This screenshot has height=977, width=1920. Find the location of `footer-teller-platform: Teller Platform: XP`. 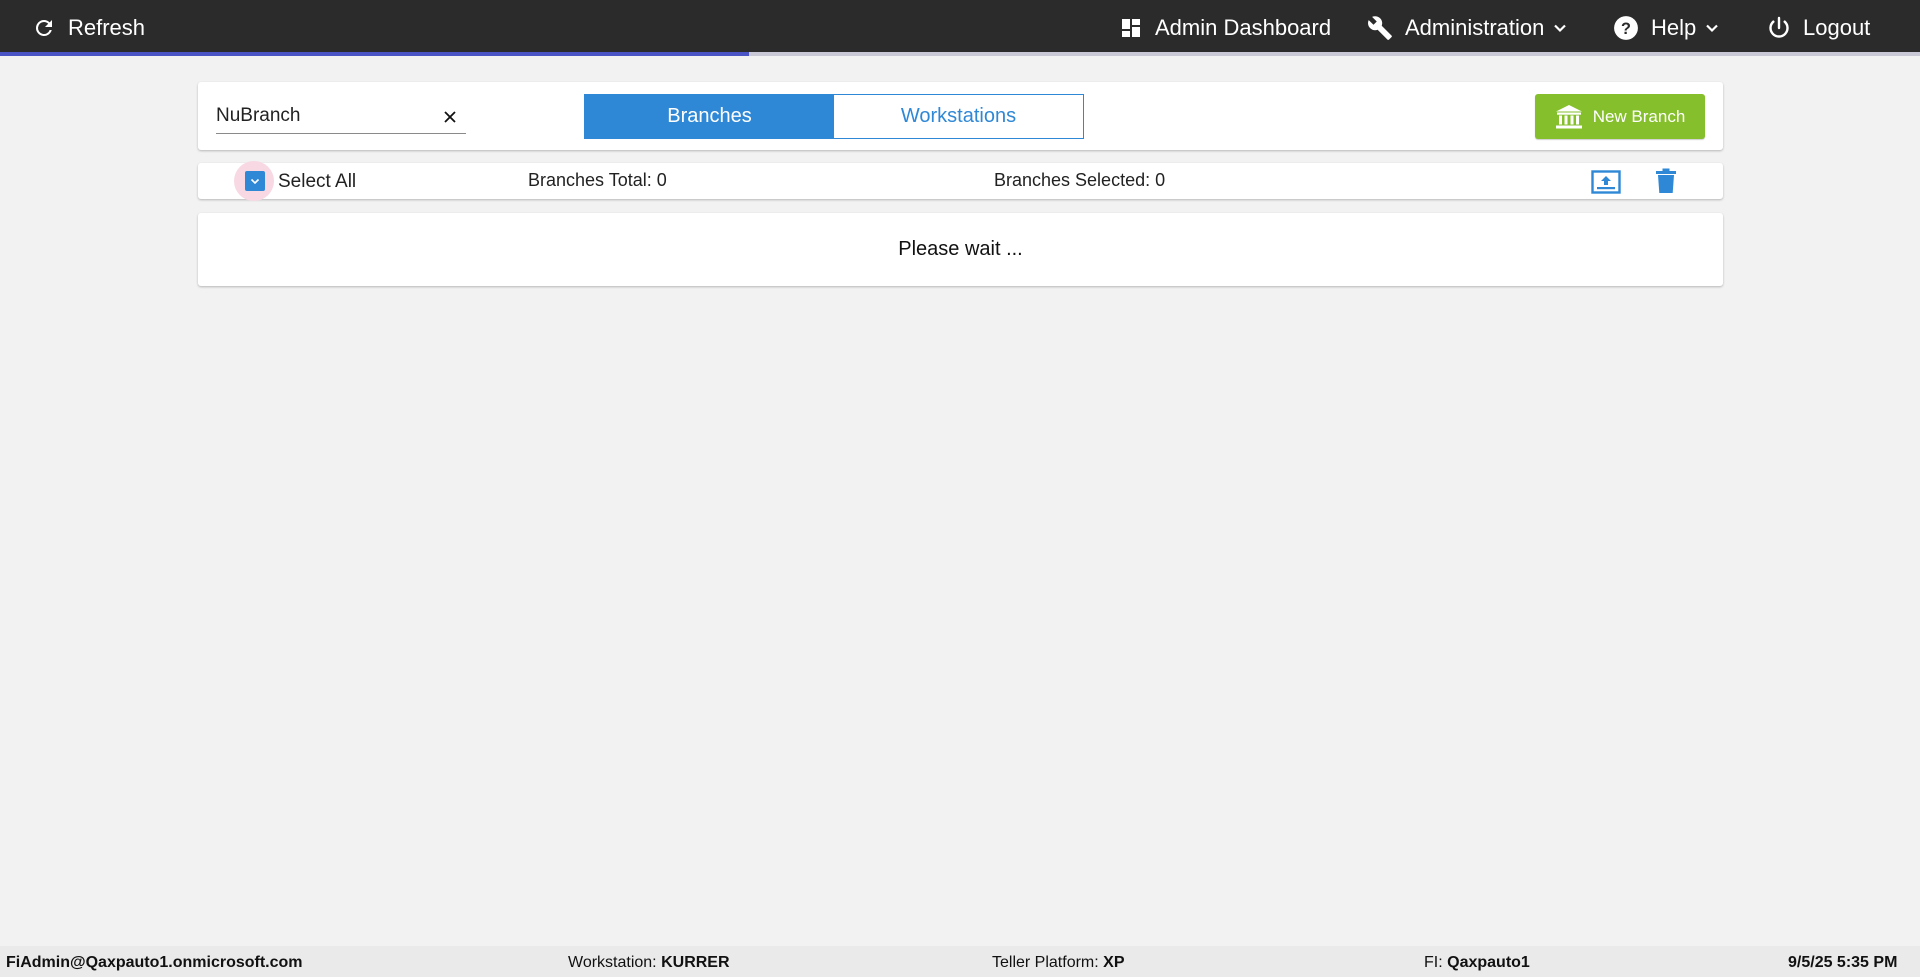

footer-teller-platform: Teller Platform: XP is located at coordinates (1058, 963).